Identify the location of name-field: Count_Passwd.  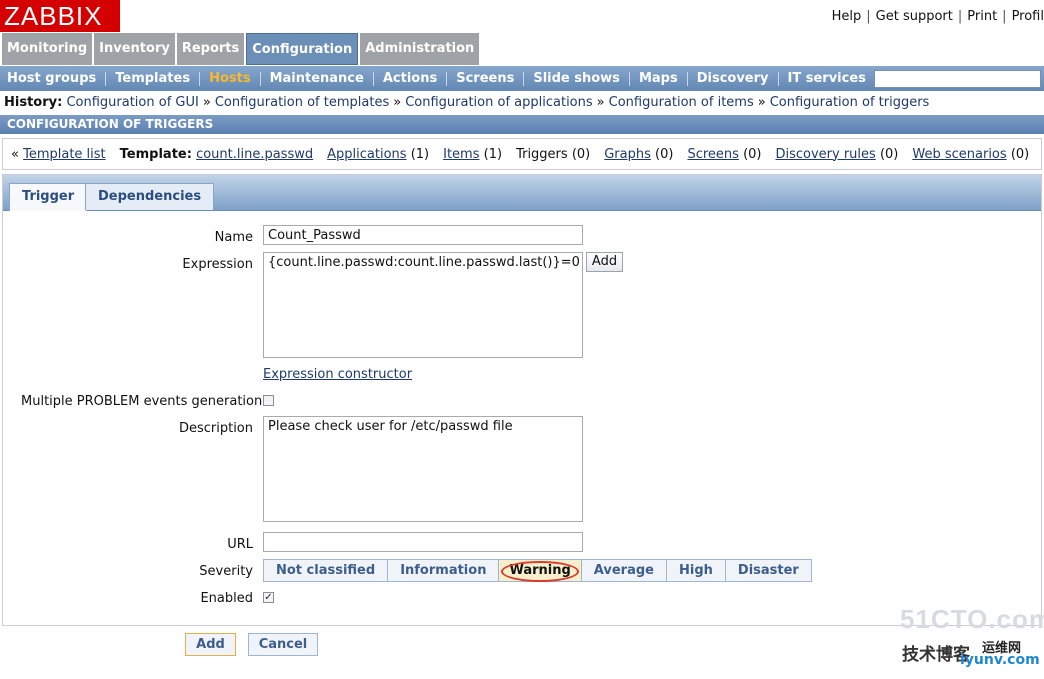
(423, 235).